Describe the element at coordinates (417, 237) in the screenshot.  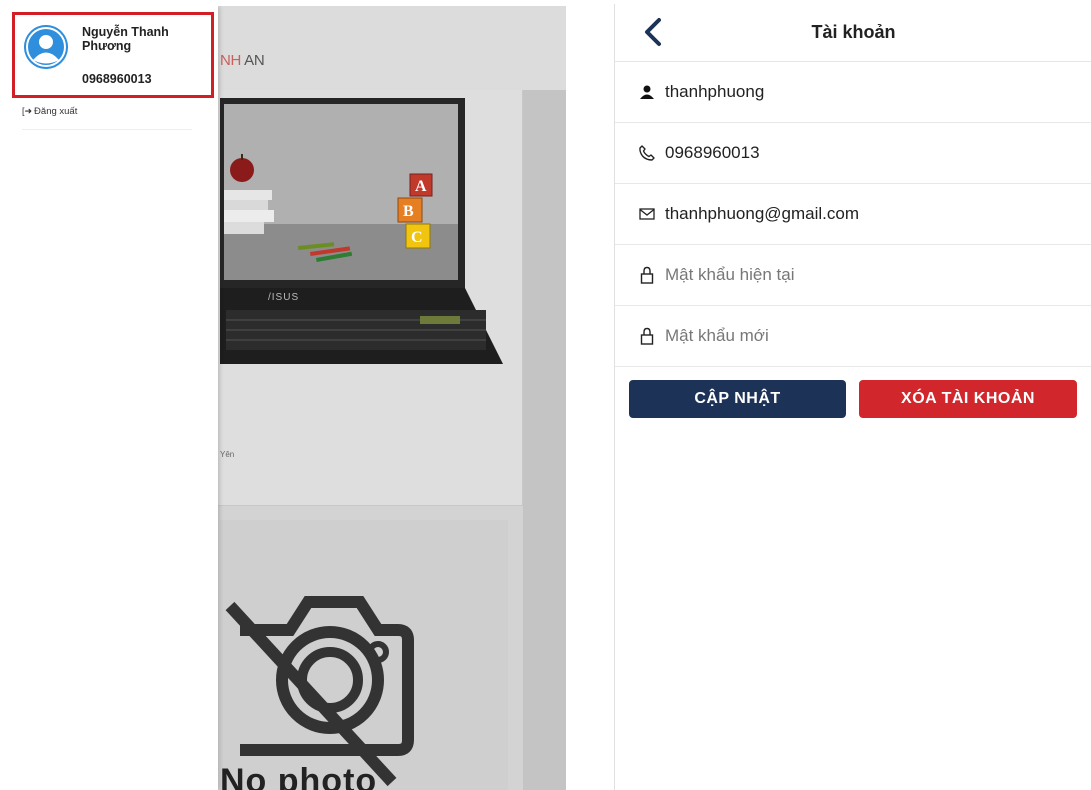
I see `svg-text: C` at that location.